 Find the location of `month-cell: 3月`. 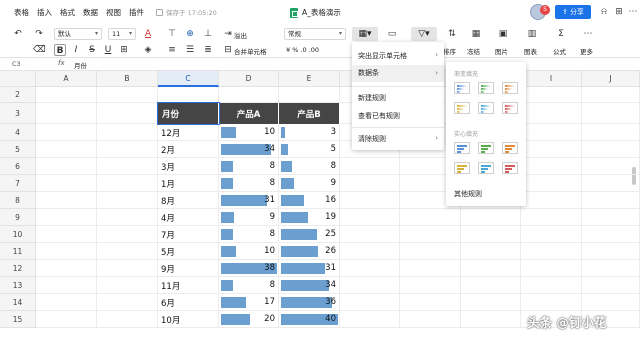

month-cell: 3月 is located at coordinates (188, 166).